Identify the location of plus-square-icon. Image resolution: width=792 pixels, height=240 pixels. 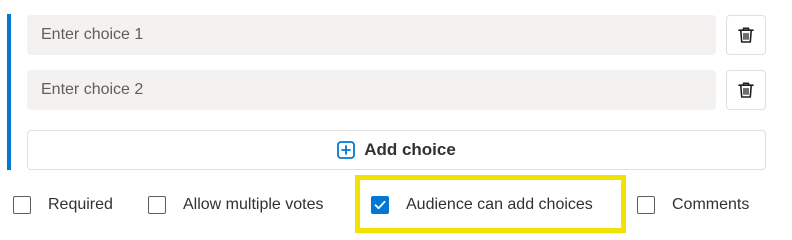
(346, 150).